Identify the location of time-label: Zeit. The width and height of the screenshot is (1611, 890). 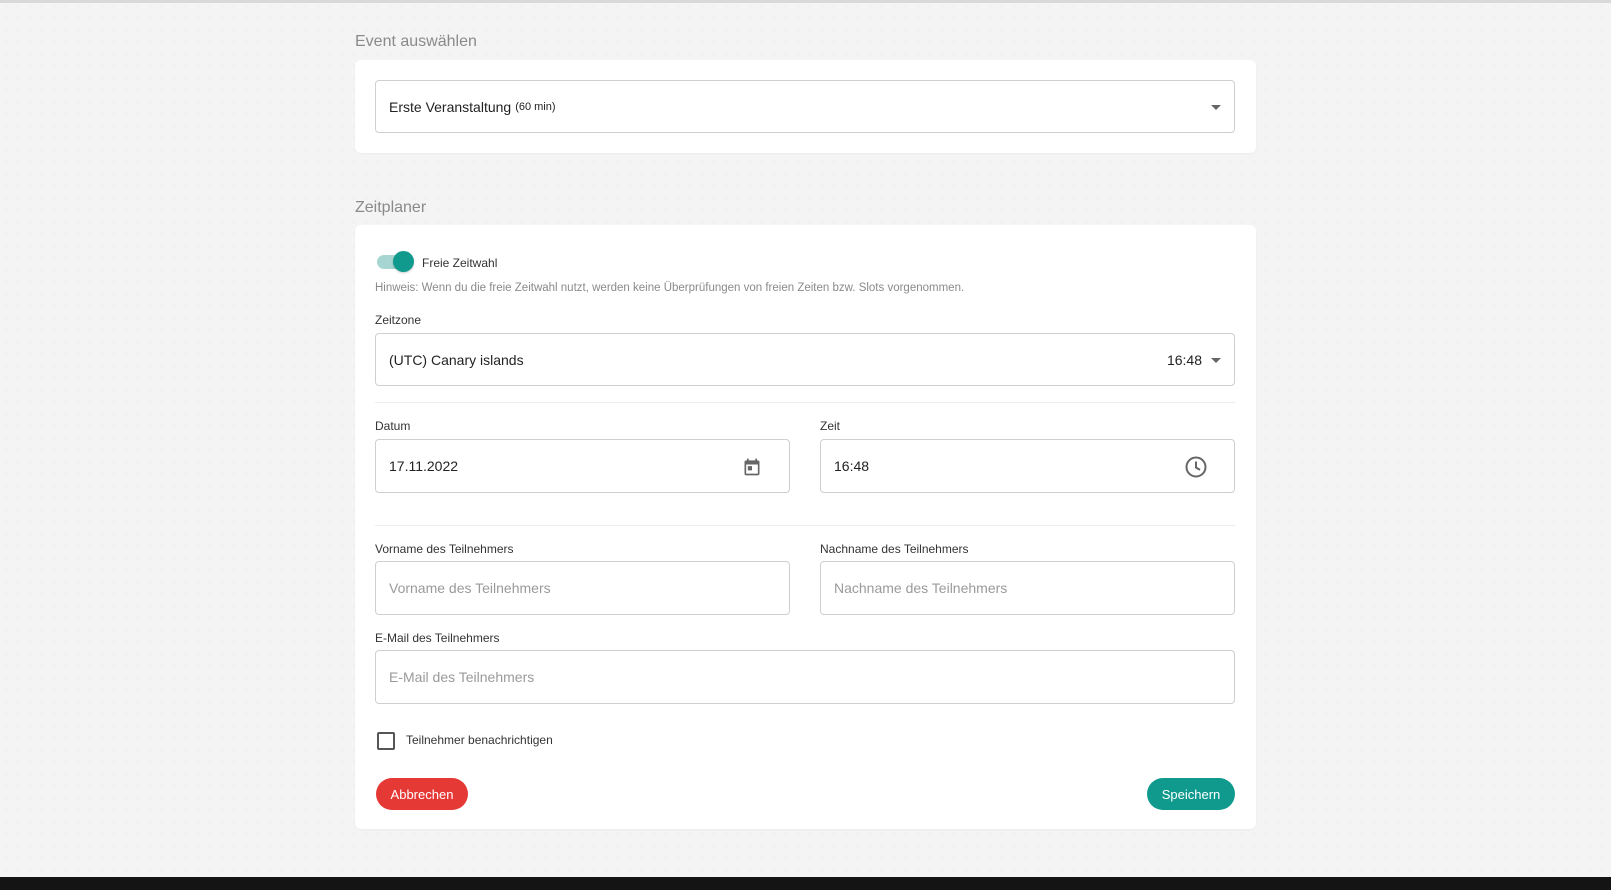
(830, 426).